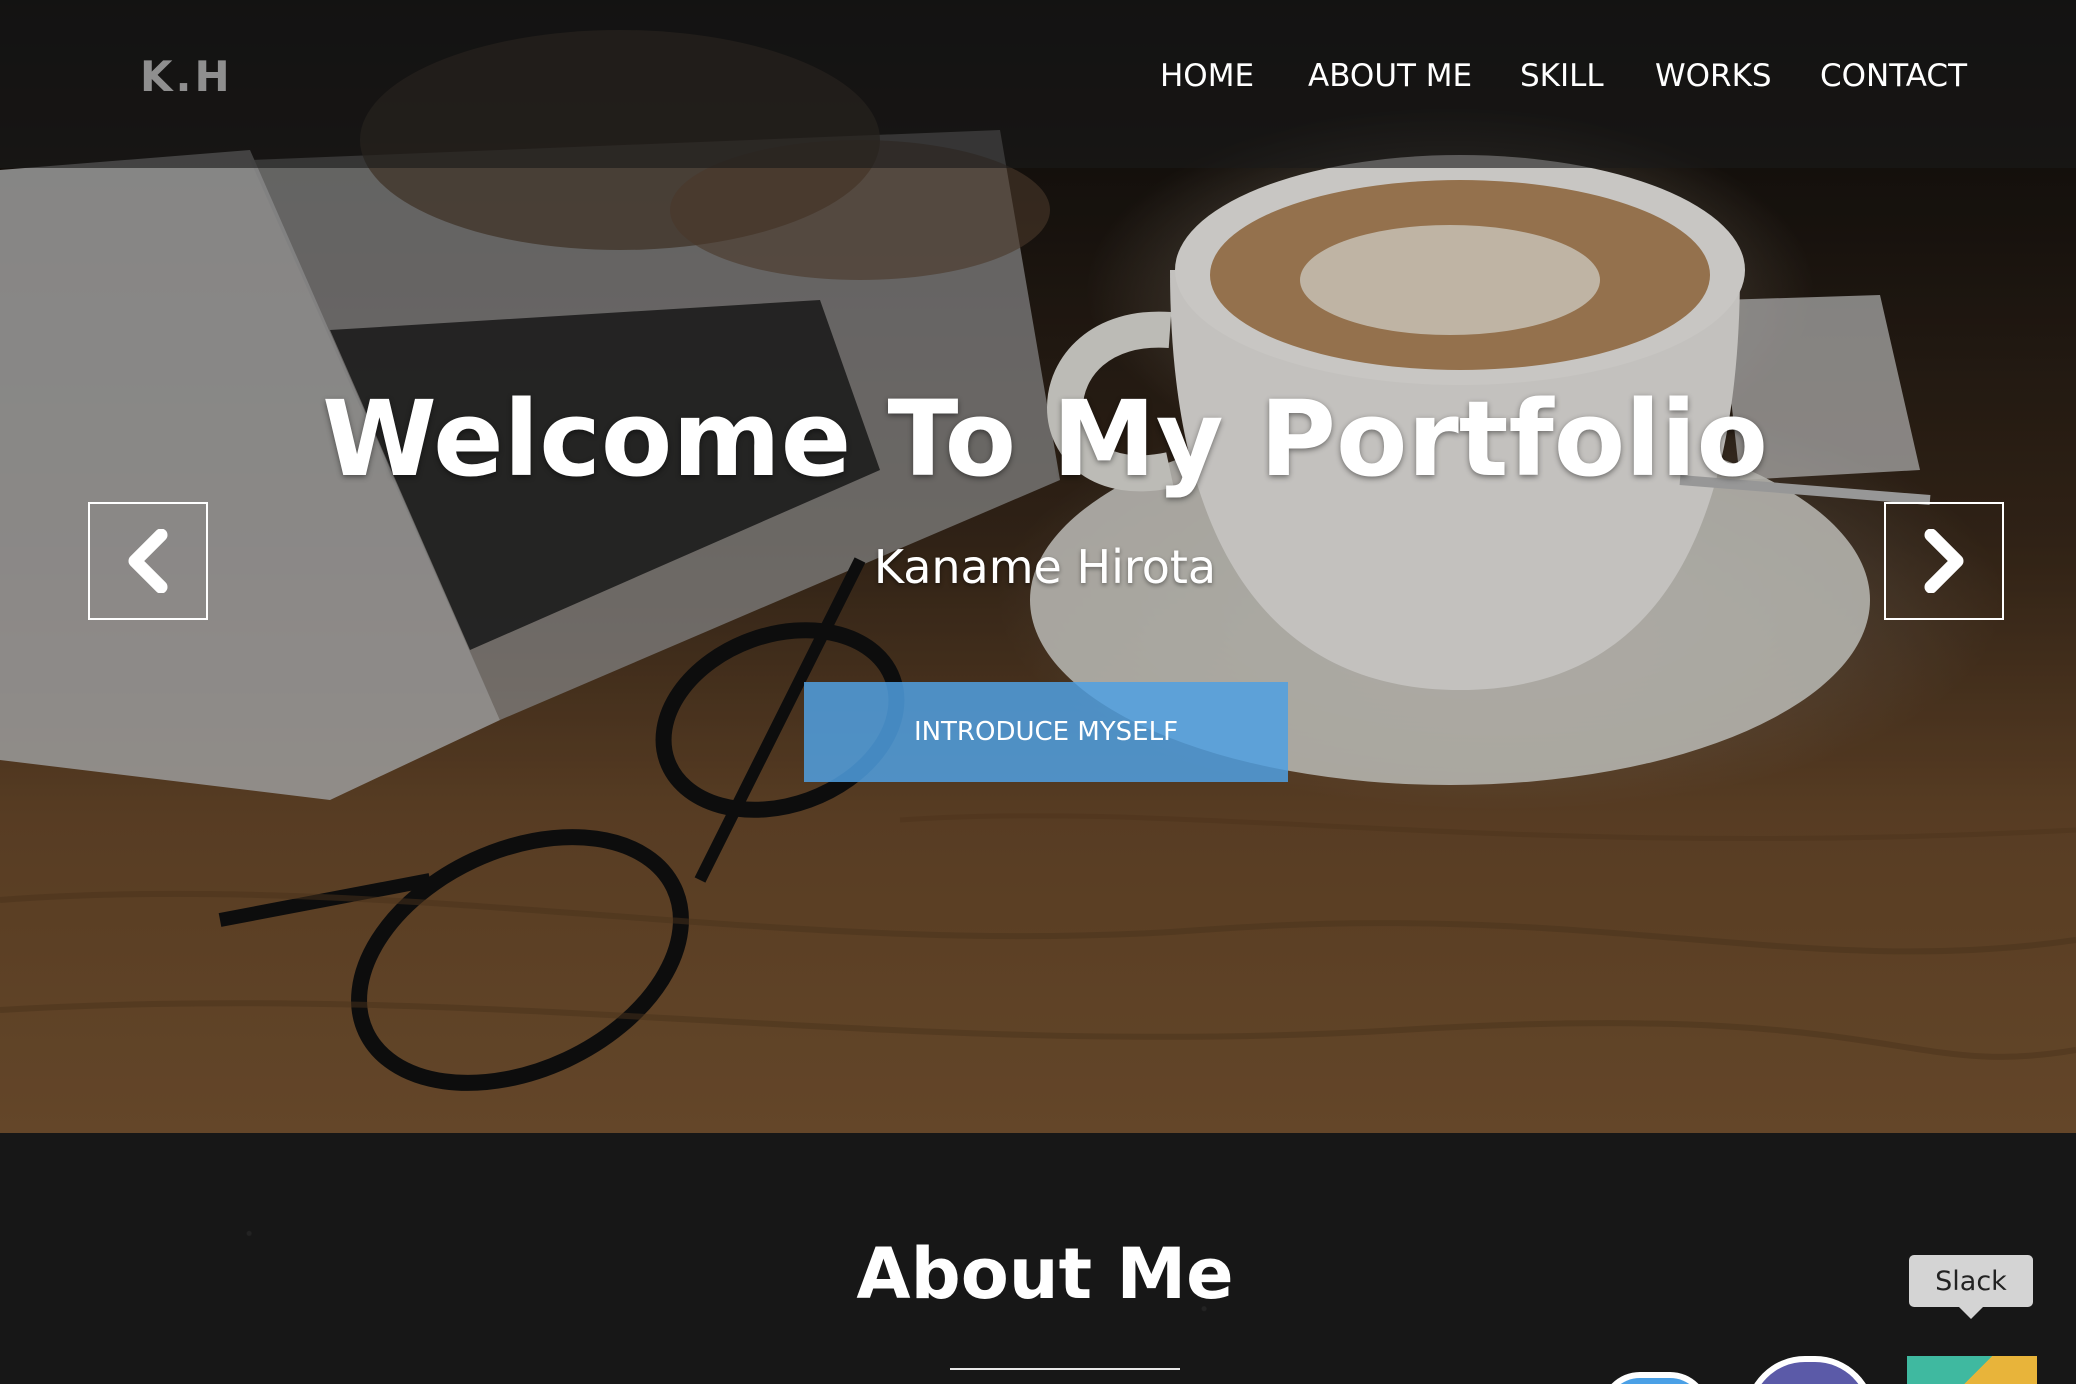 The image size is (2076, 1384). I want to click on chevron-right-icon, so click(1944, 561).